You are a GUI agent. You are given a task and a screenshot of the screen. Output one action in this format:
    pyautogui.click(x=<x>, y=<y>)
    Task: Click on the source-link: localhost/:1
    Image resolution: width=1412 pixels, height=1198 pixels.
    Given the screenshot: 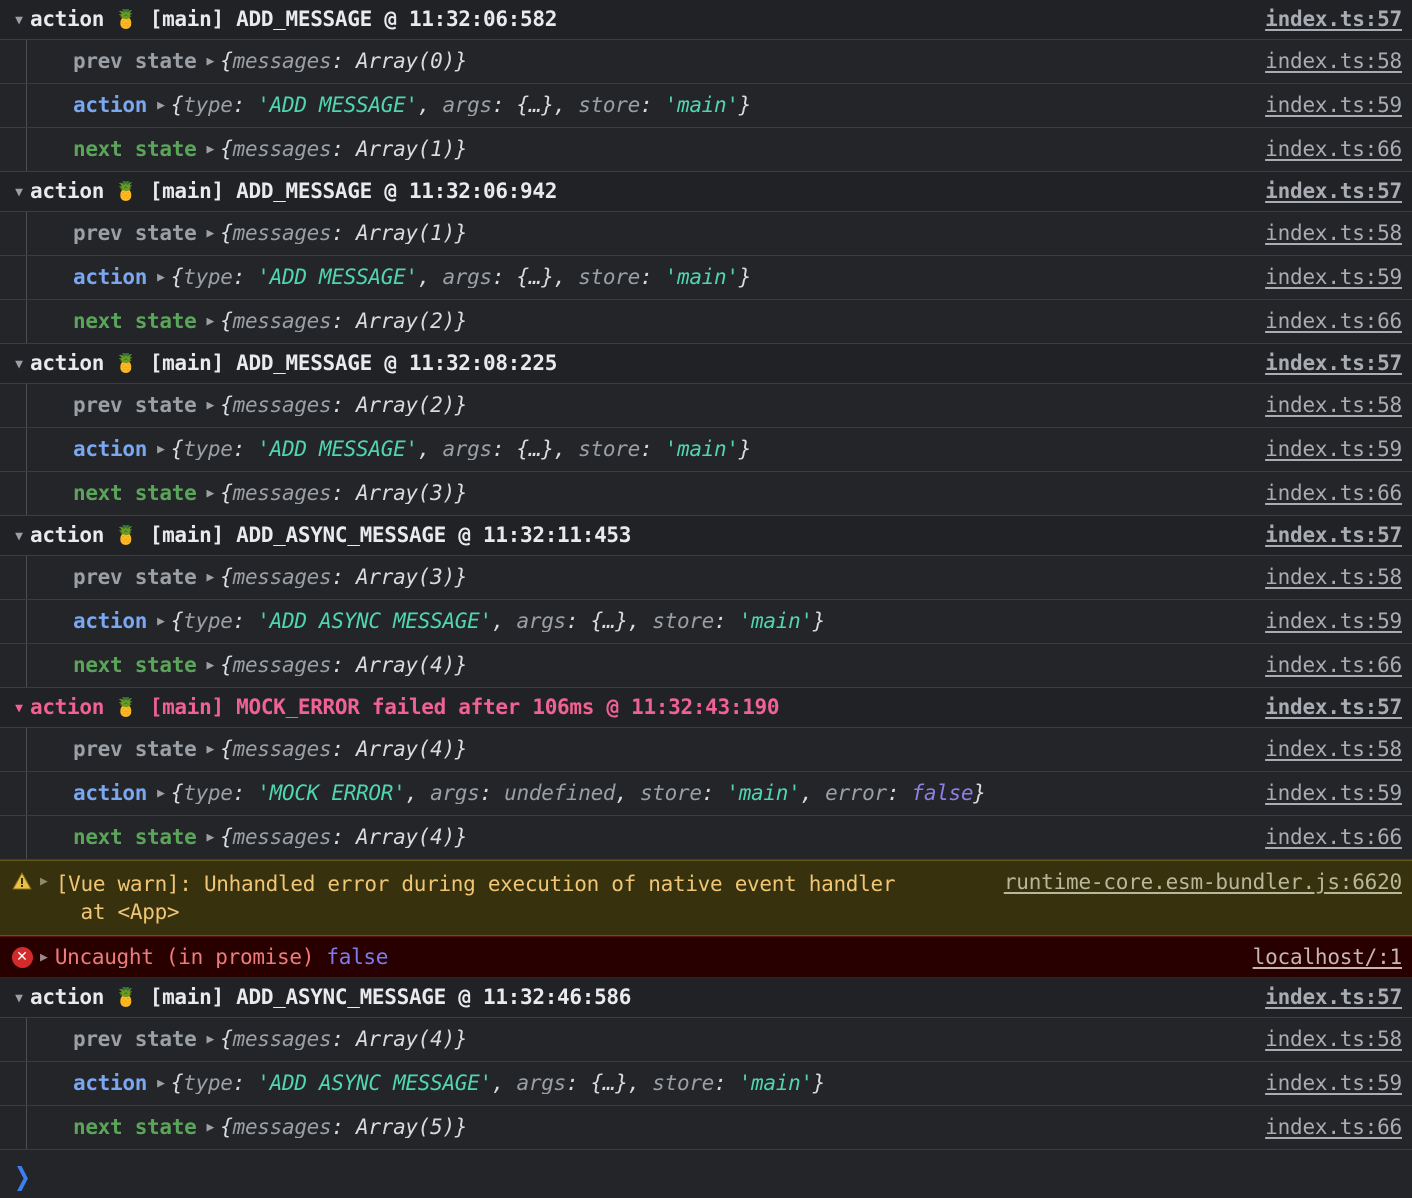 What is the action you would take?
    pyautogui.click(x=1321, y=957)
    